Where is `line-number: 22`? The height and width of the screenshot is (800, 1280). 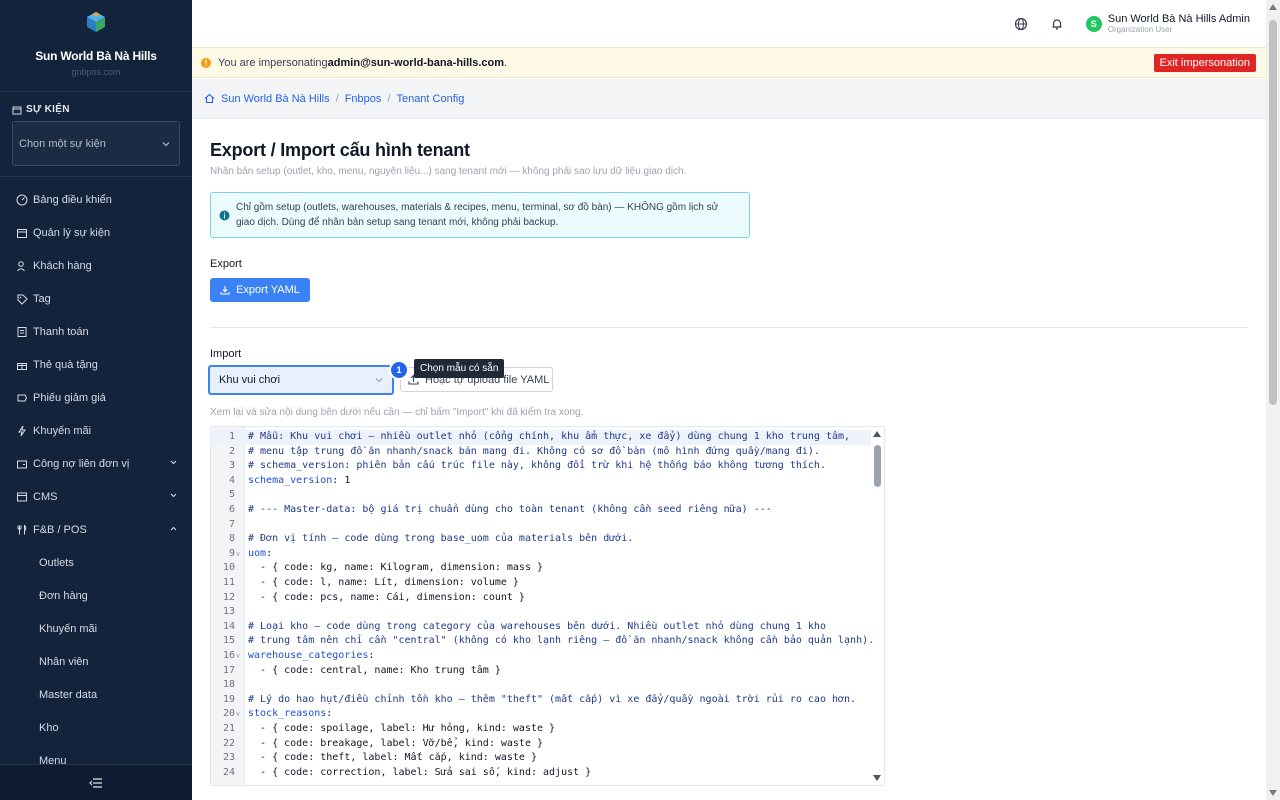
line-number: 22 is located at coordinates (228, 743).